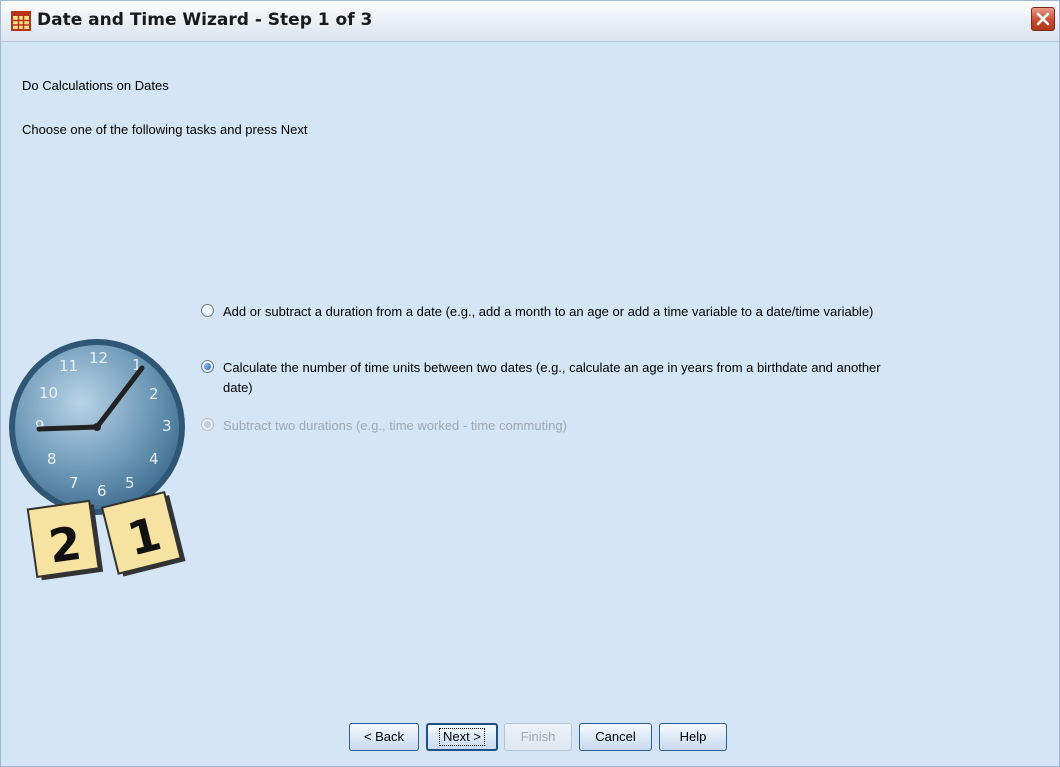  I want to click on close-button, so click(1043, 19).